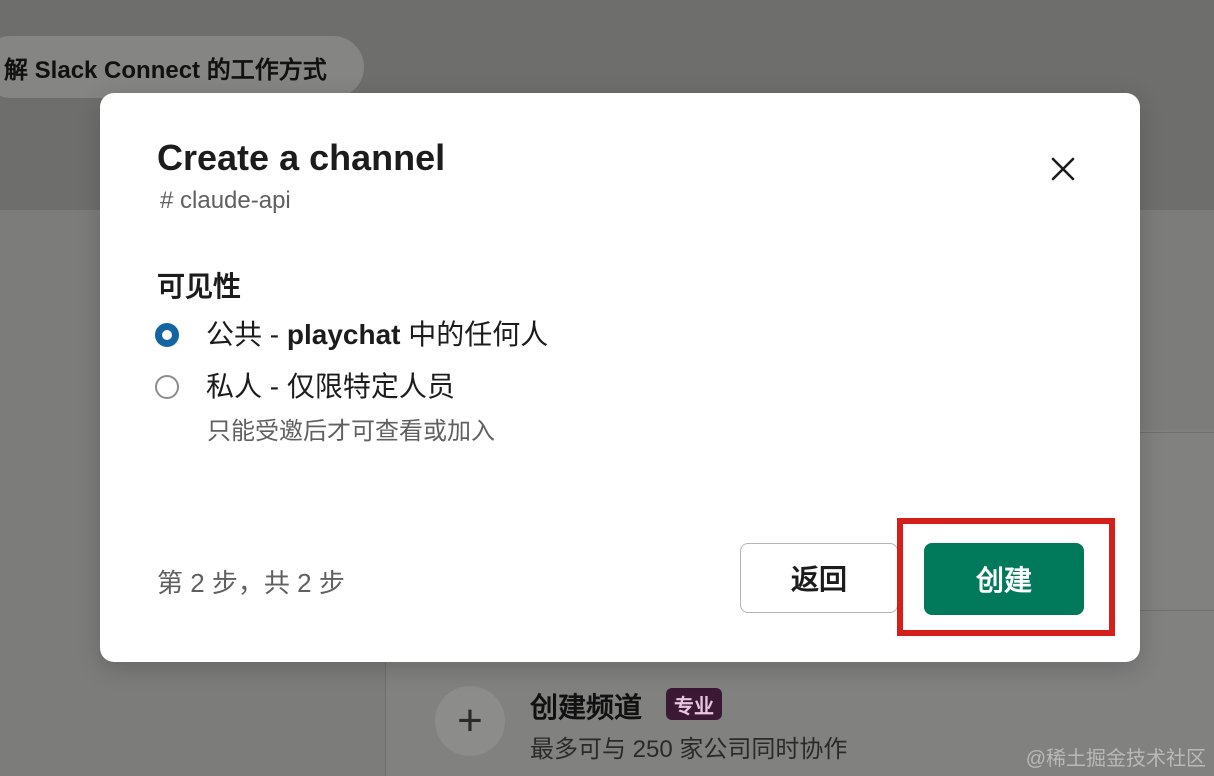  Describe the element at coordinates (351, 431) in the screenshot. I see `private-option-hint: 只能受邀后才可查看或加入` at that location.